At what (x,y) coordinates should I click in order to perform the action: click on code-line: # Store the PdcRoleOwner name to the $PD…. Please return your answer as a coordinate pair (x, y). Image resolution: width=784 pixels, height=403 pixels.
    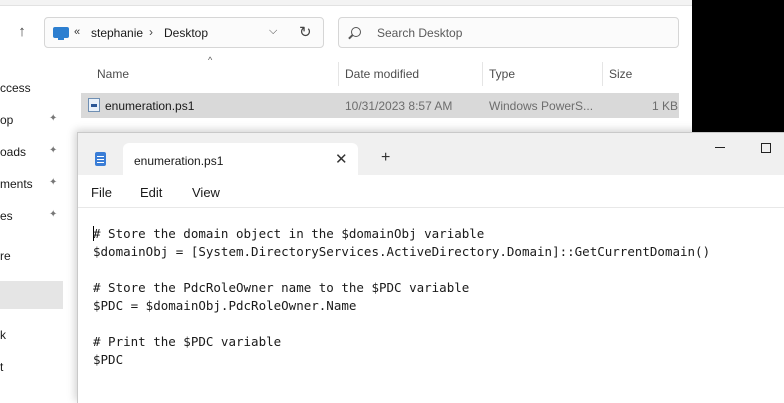
    Looking at the image, I should click on (281, 287).